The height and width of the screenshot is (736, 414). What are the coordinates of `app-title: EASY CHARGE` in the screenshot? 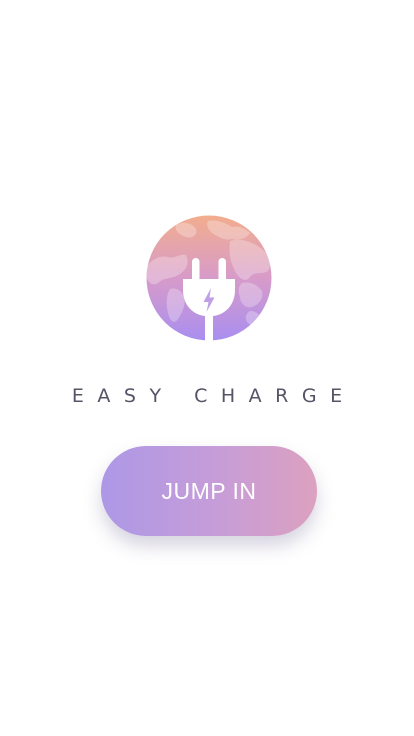 It's located at (213, 396).